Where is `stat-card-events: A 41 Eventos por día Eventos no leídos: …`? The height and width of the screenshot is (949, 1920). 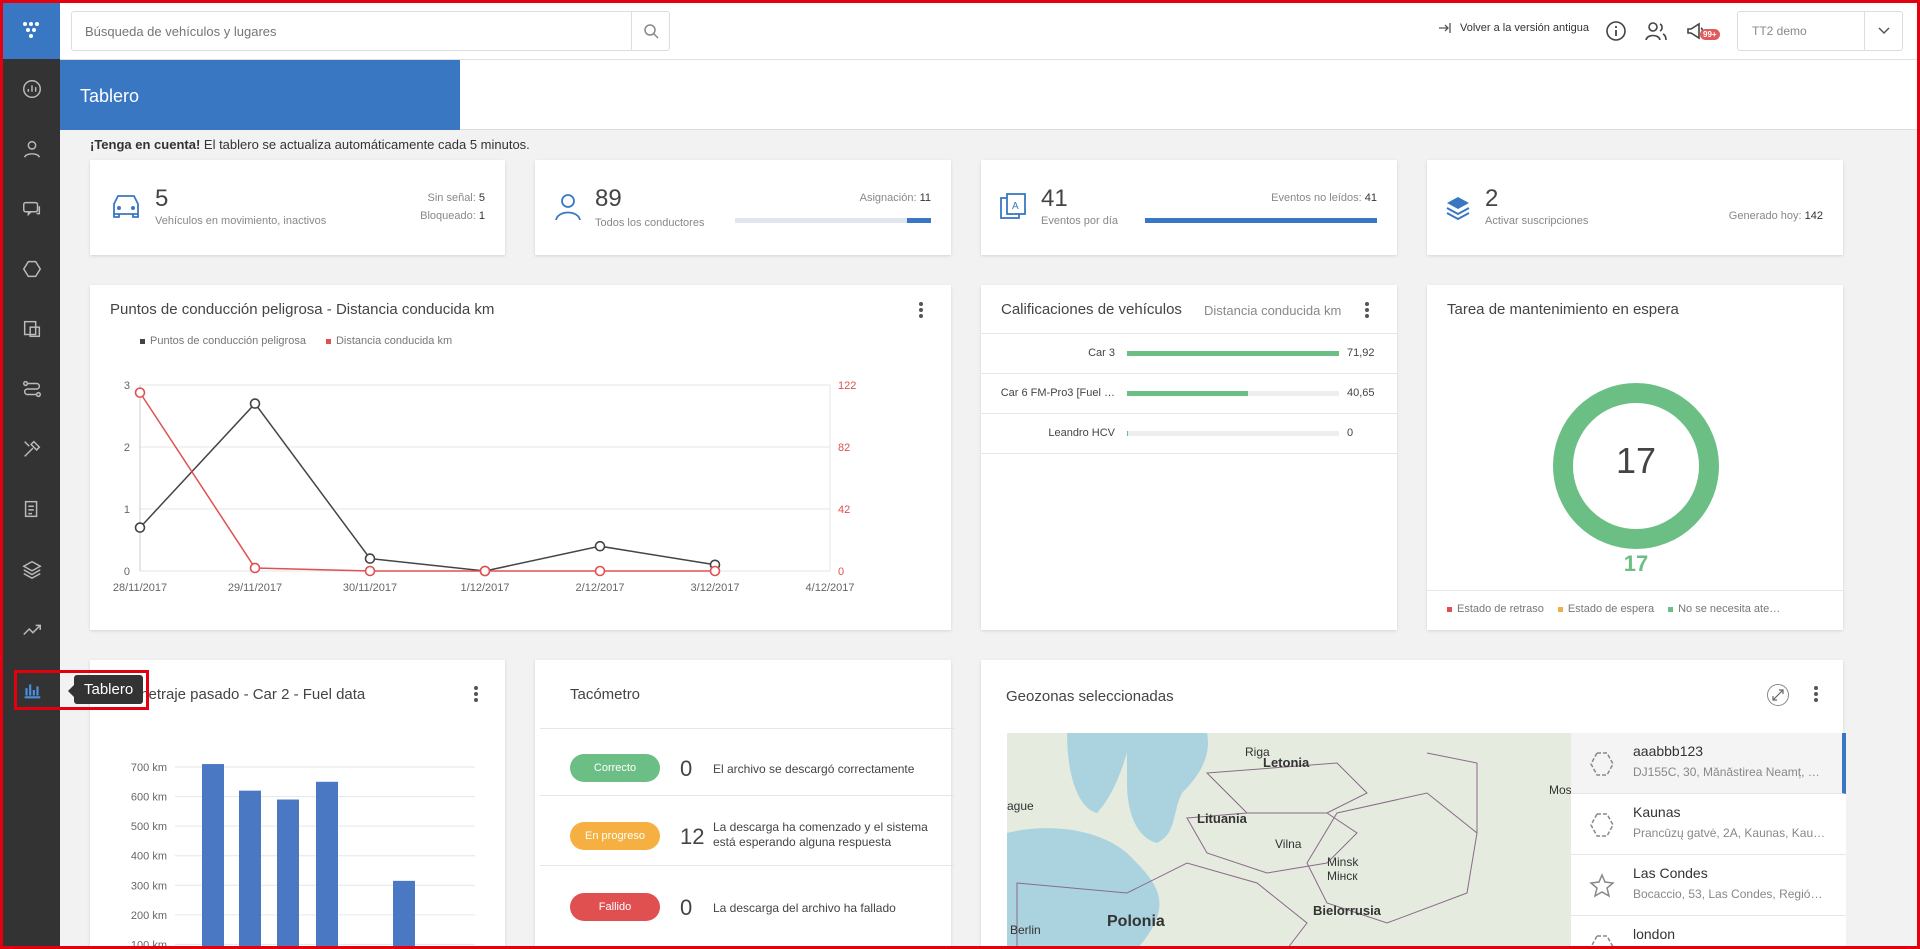 stat-card-events: A 41 Eventos por día Eventos no leídos: … is located at coordinates (1189, 207).